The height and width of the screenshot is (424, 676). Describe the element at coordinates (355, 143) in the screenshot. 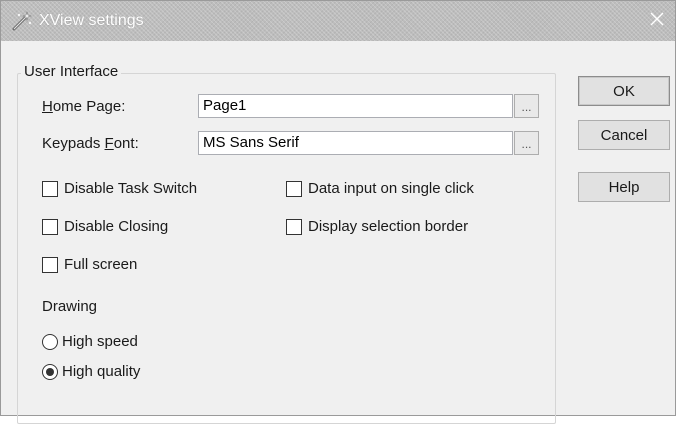

I see `keypads-font-input: MS Sans Serif` at that location.